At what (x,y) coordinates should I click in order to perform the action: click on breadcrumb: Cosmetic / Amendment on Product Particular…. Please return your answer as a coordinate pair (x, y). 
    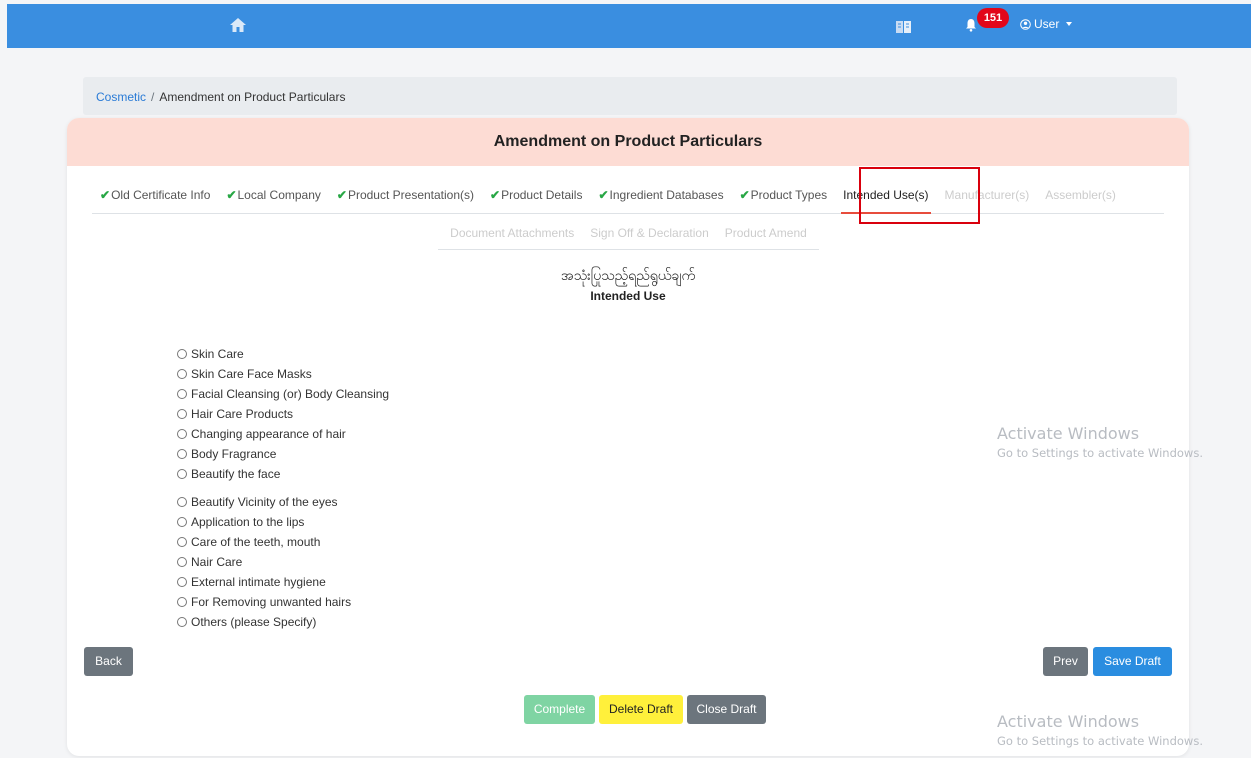
    Looking at the image, I should click on (630, 96).